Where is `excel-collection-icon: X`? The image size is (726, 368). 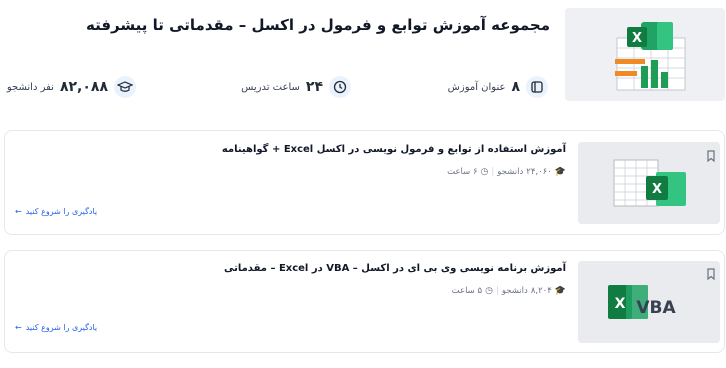 excel-collection-icon: X is located at coordinates (645, 54).